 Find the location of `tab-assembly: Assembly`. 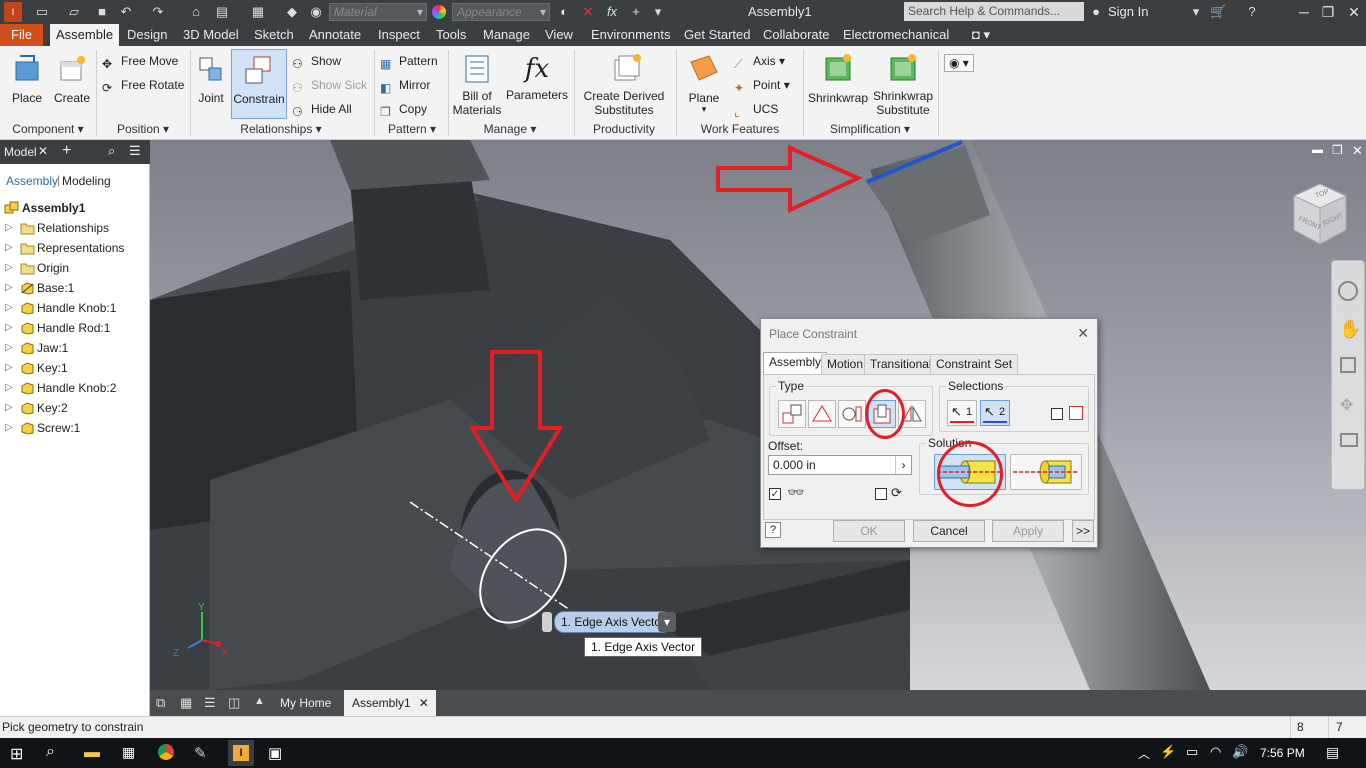

tab-assembly: Assembly is located at coordinates (795, 363).